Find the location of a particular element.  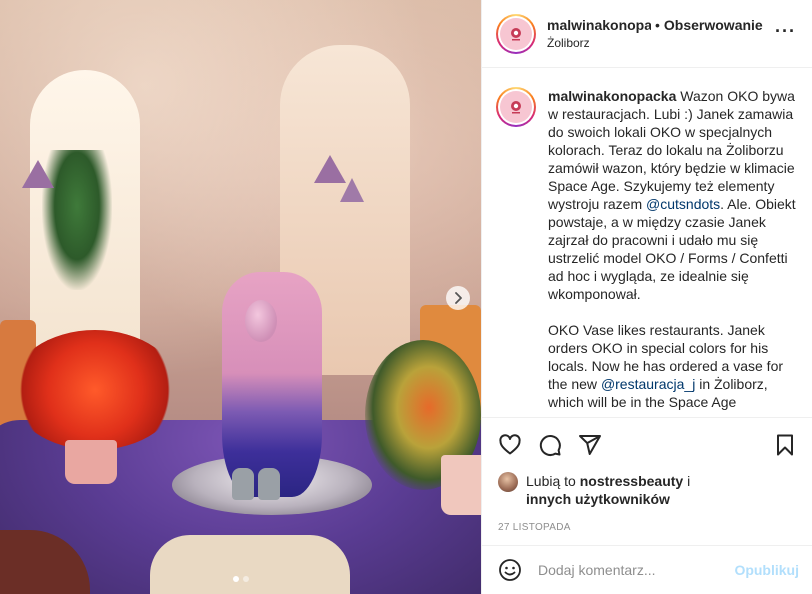

publish-comment-button: Opublikuj is located at coordinates (766, 570).